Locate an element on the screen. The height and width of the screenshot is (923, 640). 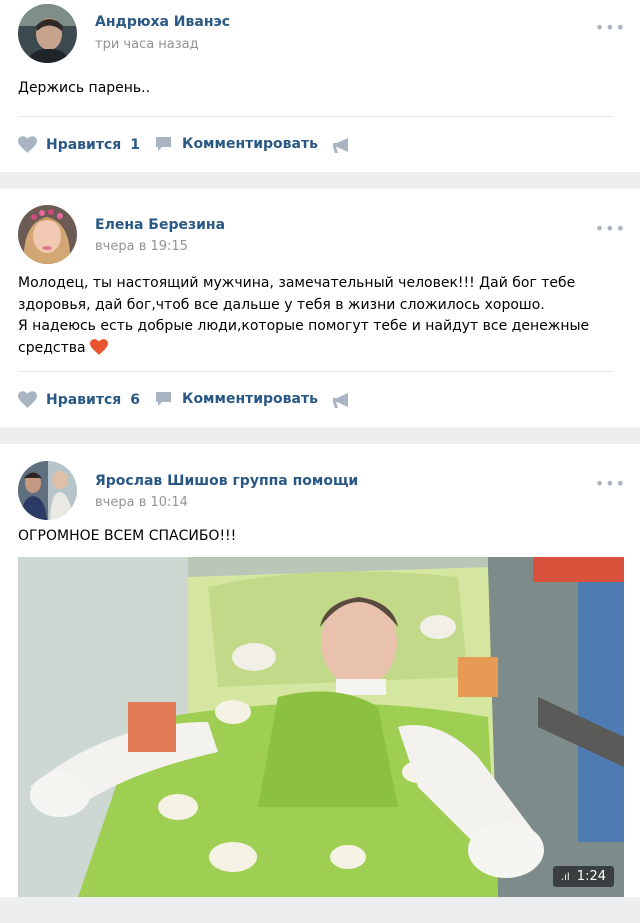
post-header: Елена Березина вчера в 19:15 ••• is located at coordinates (320, 226).